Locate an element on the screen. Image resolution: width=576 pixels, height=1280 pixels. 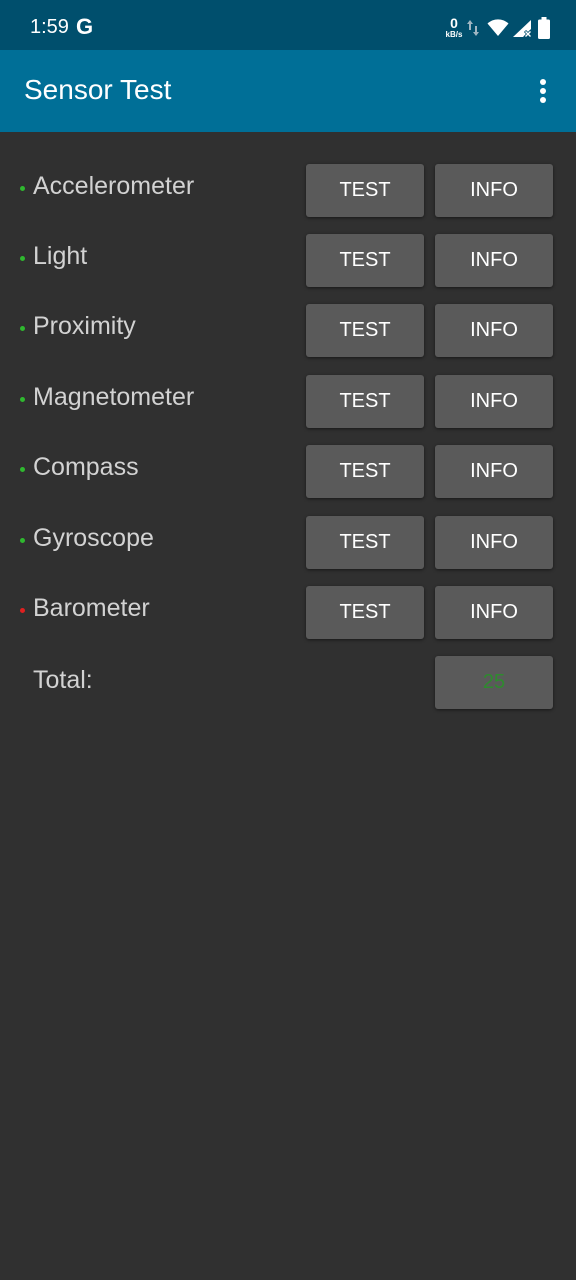
total-value-box: 25 is located at coordinates (494, 682).